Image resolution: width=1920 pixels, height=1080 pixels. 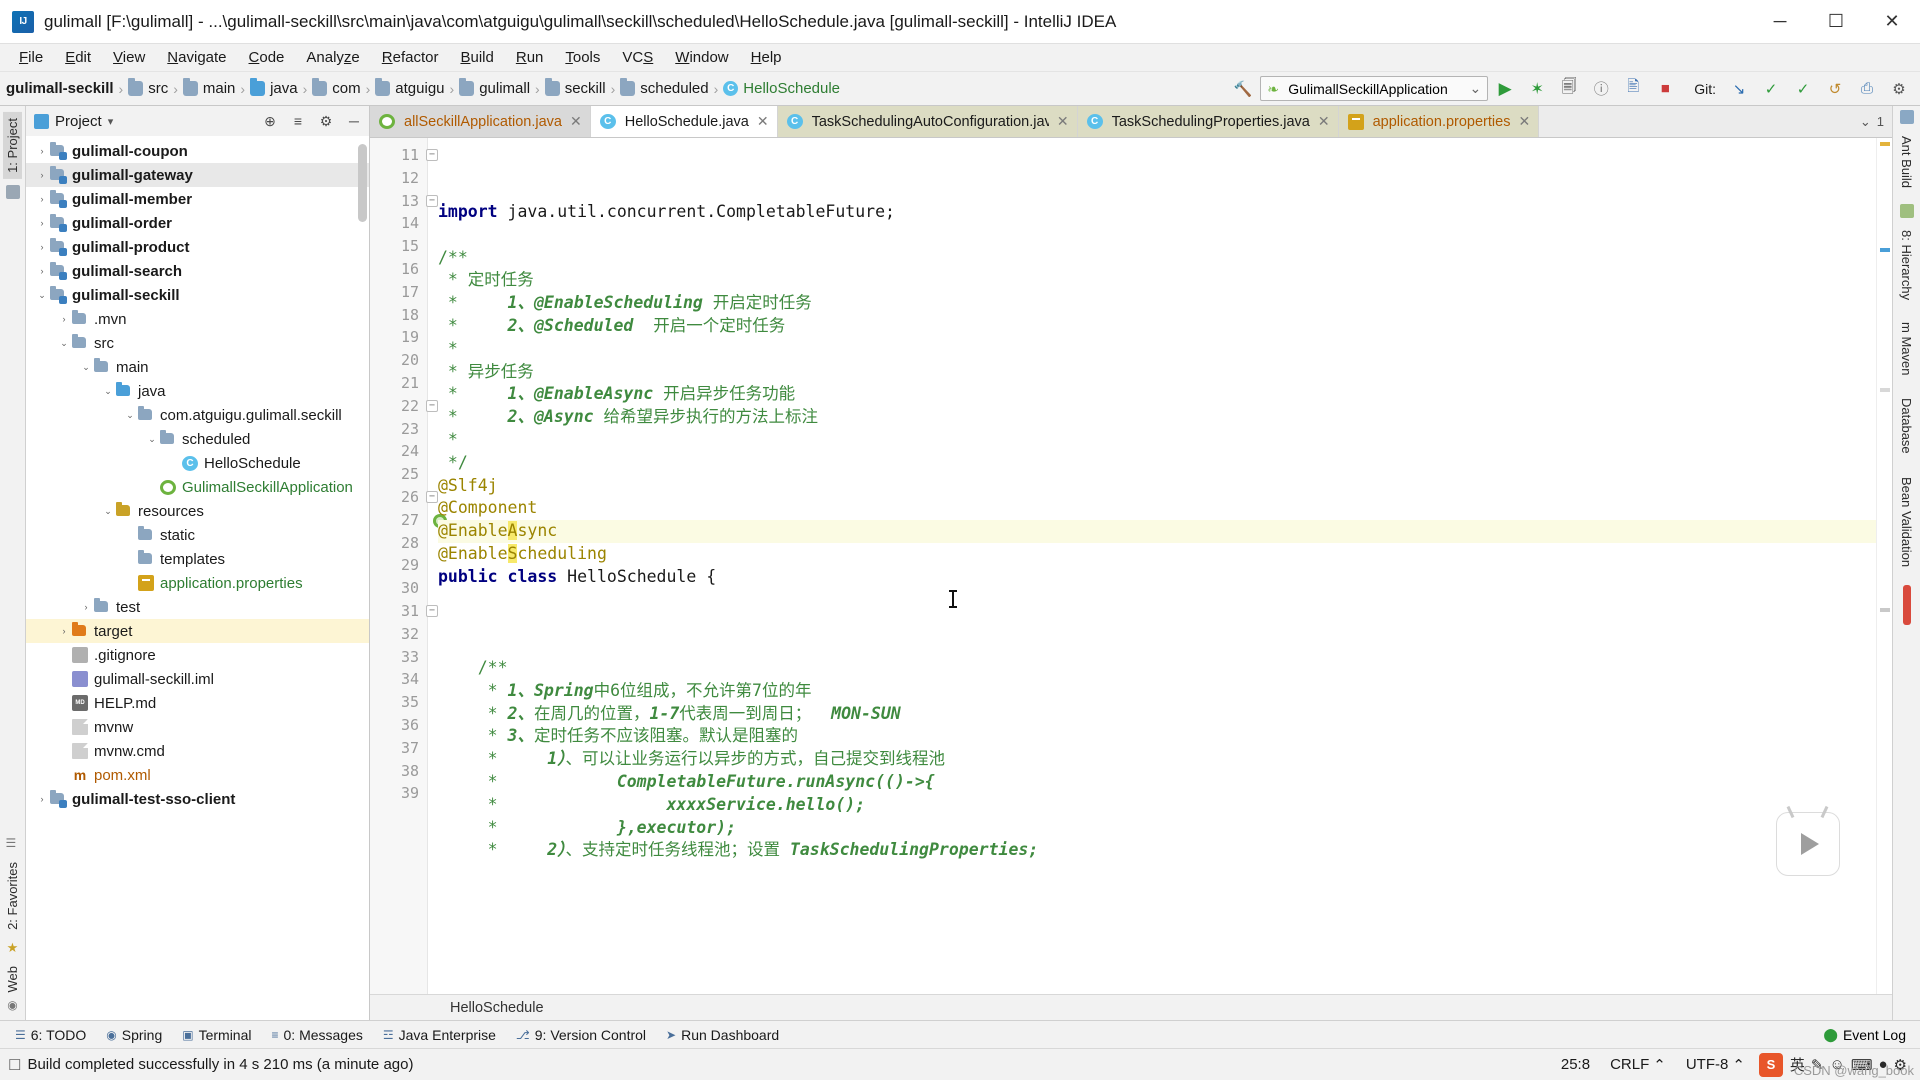 I want to click on menu-refactor: Refactor, so click(x=410, y=57).